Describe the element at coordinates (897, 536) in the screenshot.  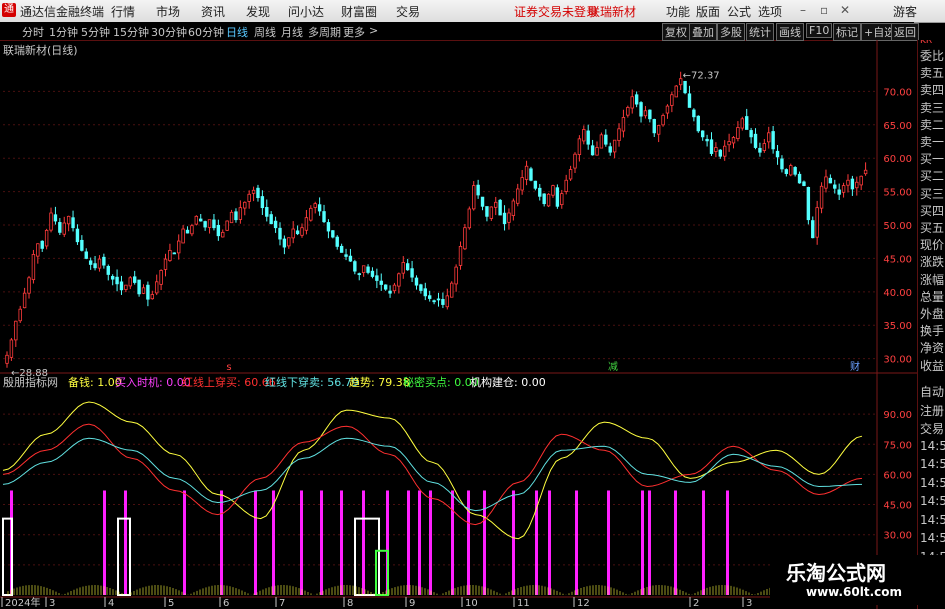
I see `indicator-tick-label: 30.00` at that location.